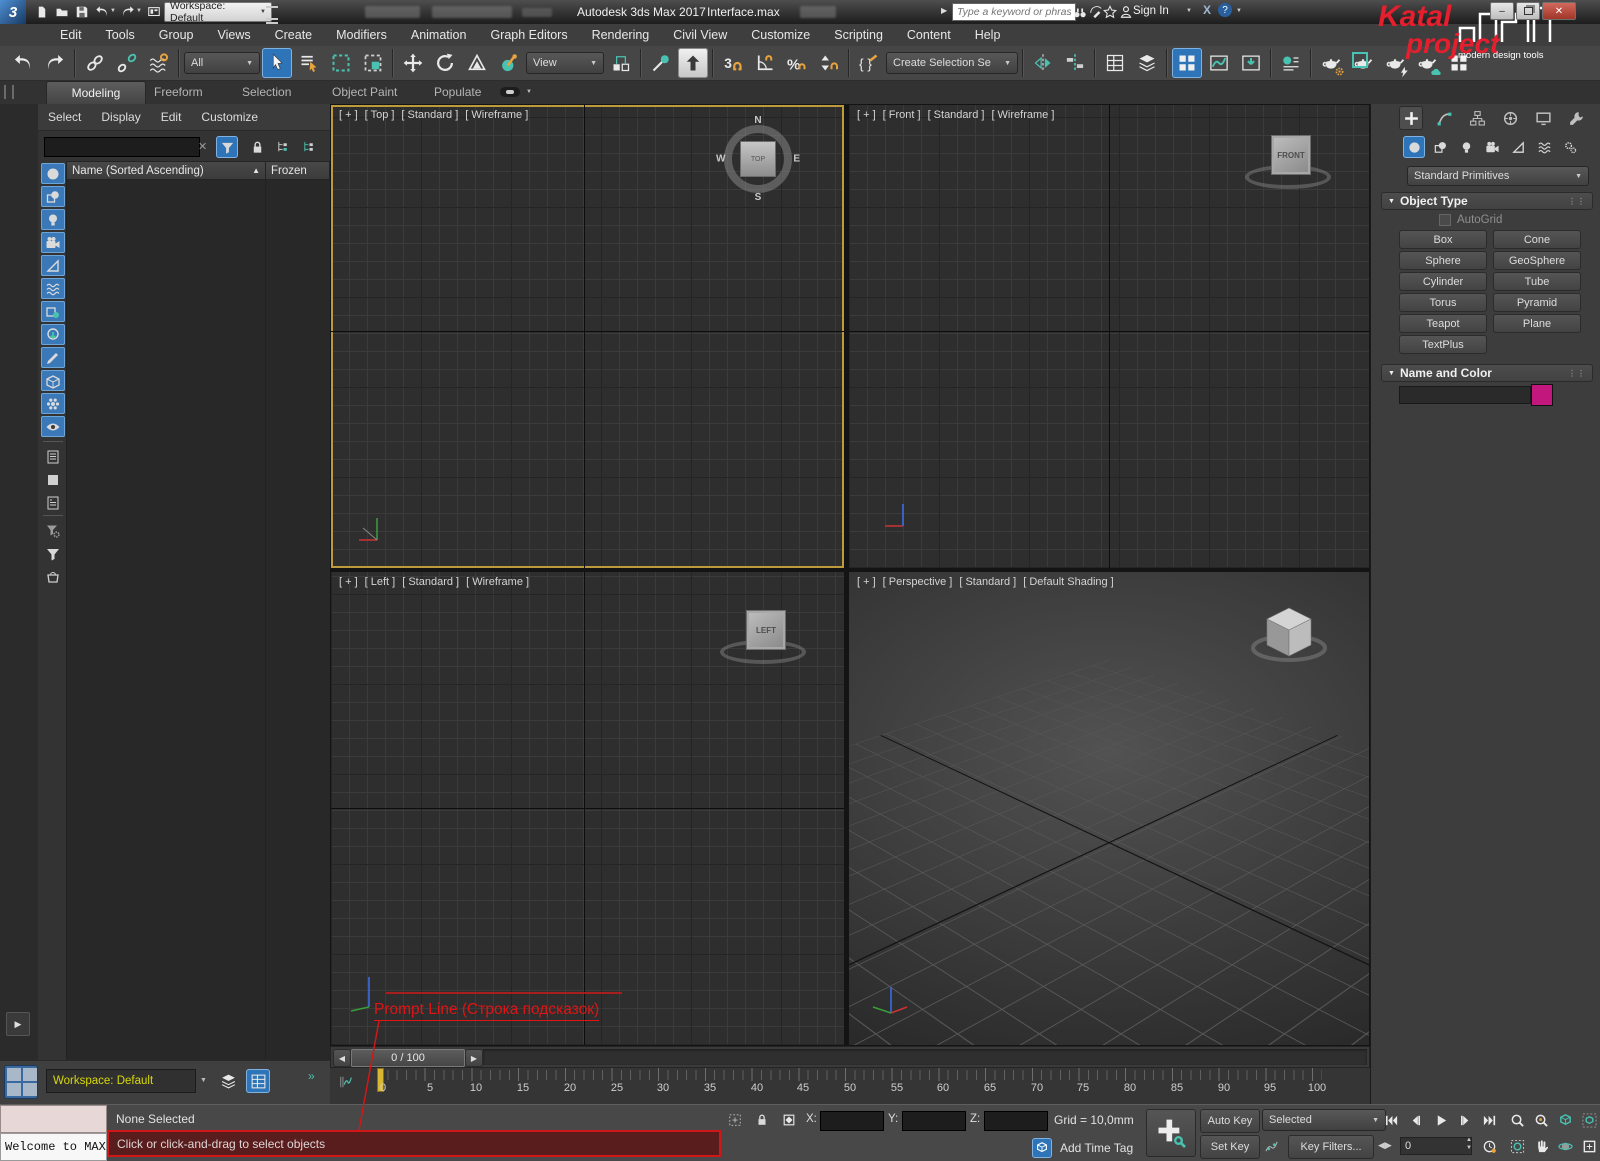 The height and width of the screenshot is (1161, 1600). What do you see at coordinates (102, 12) in the screenshot?
I see `undo-button` at bounding box center [102, 12].